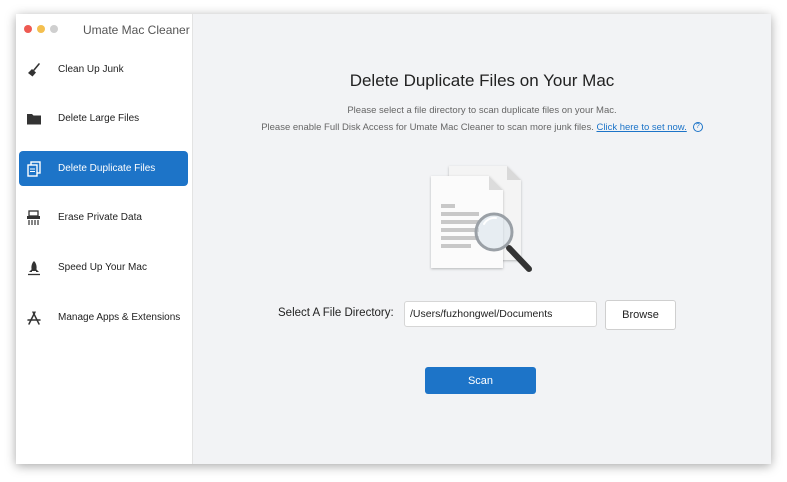  I want to click on minimize-window-button, so click(41, 29).